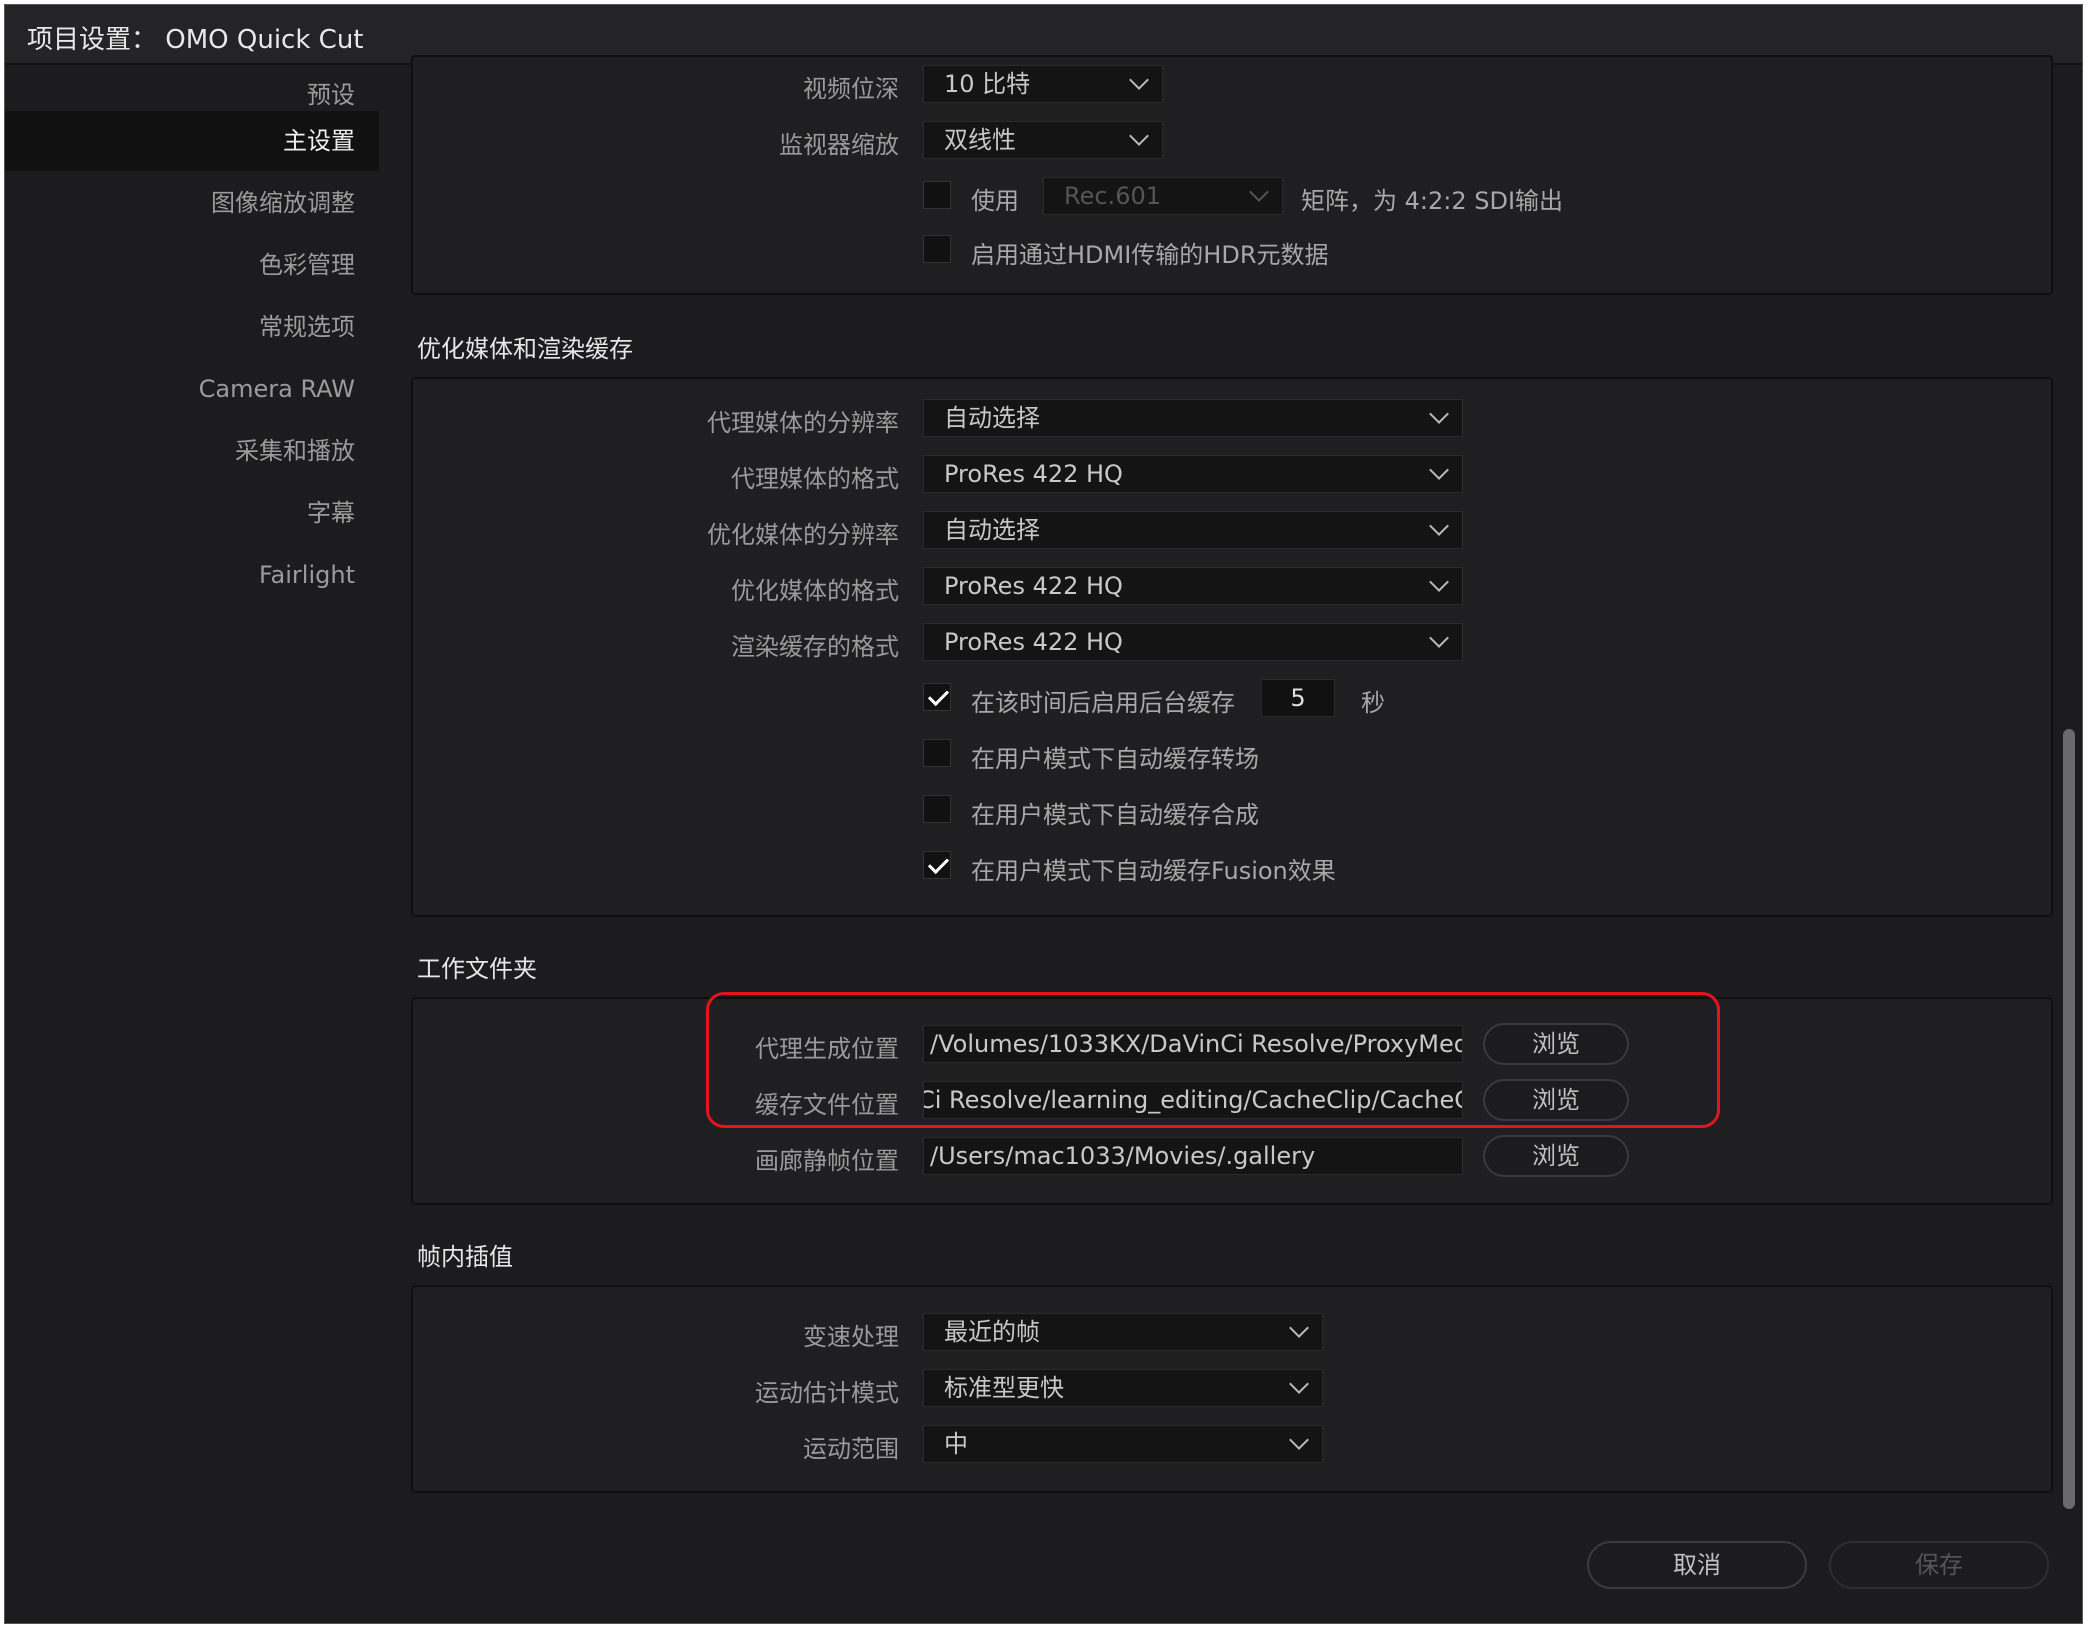 The height and width of the screenshot is (1628, 2088). I want to click on auto-cache-fusion-checkbox, so click(937, 865).